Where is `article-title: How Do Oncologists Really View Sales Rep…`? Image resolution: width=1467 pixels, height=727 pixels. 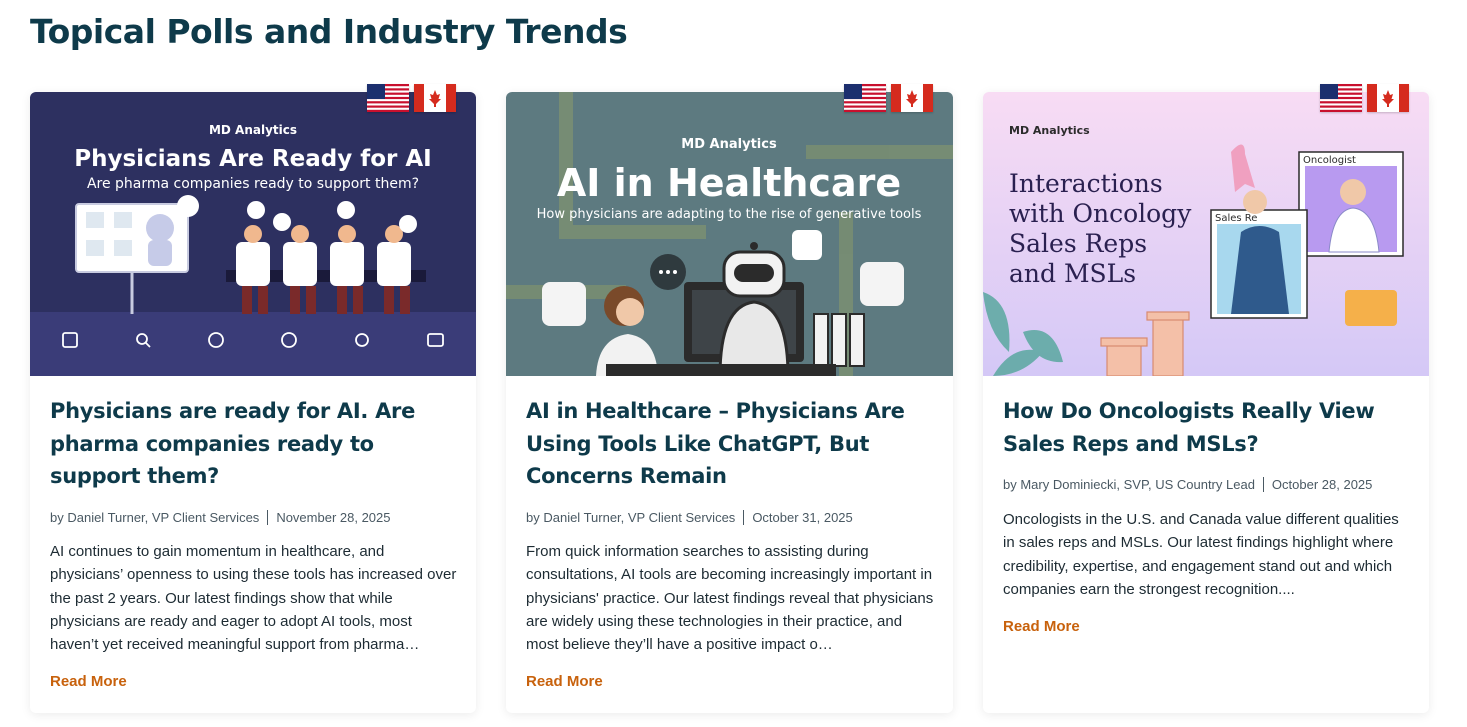 article-title: How Do Oncologists Really View Sales Rep… is located at coordinates (1207, 427).